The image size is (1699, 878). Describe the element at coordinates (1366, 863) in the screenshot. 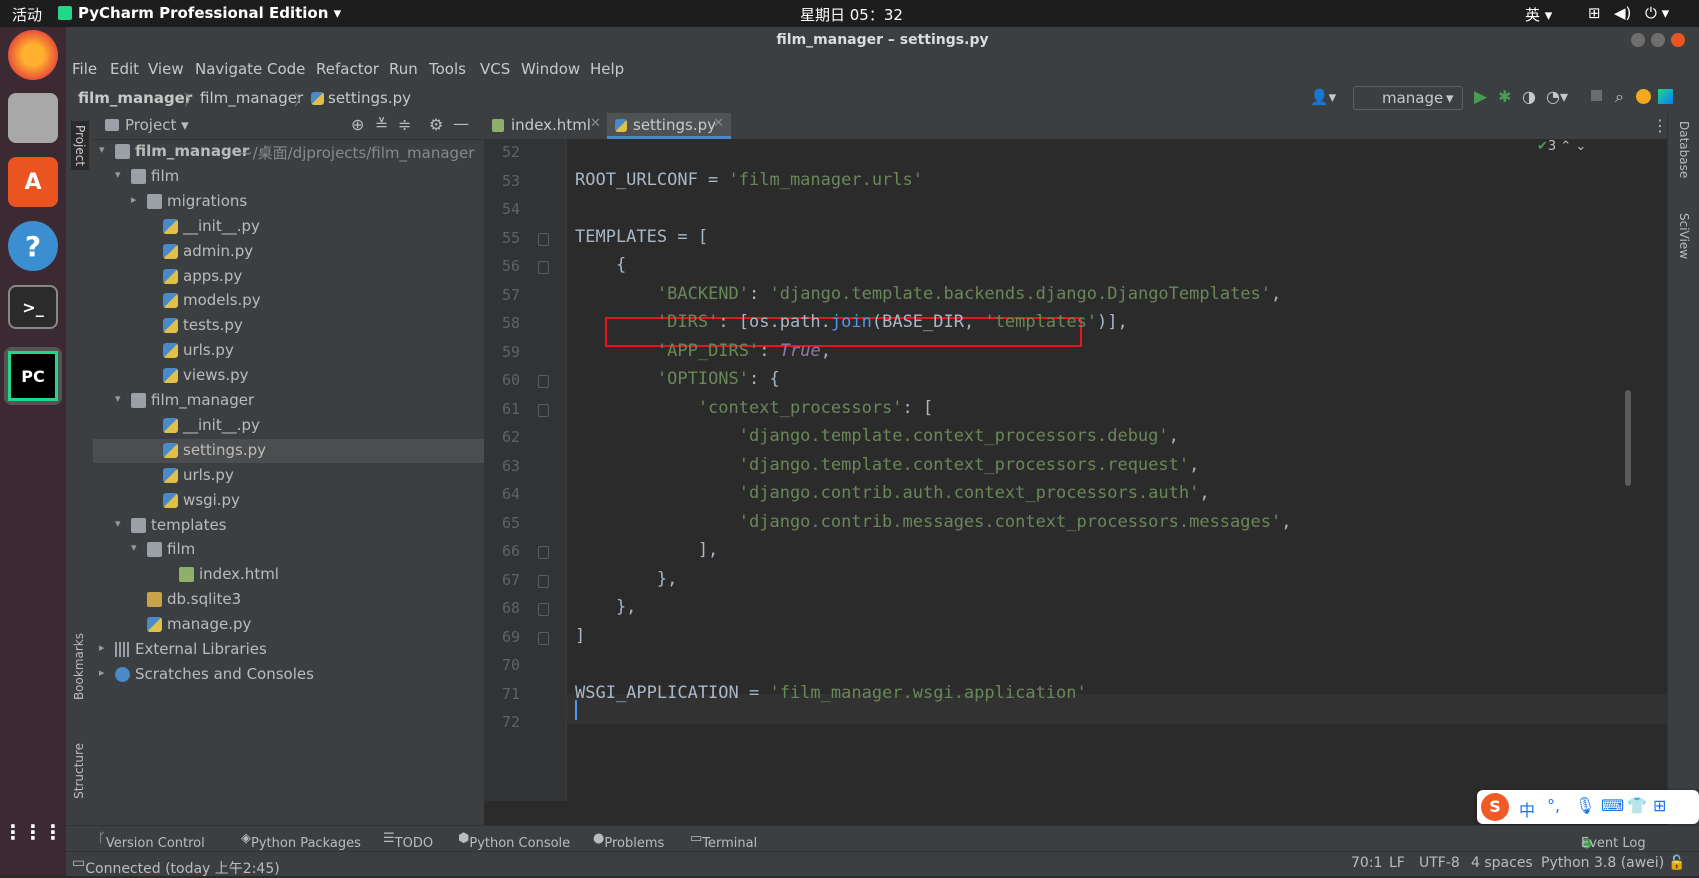

I see `caret-position: 70:1` at that location.